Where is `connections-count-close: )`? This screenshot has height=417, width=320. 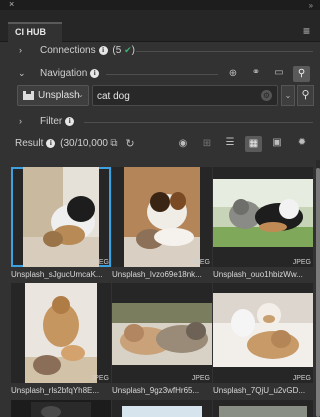 connections-count-close: ) is located at coordinates (133, 50).